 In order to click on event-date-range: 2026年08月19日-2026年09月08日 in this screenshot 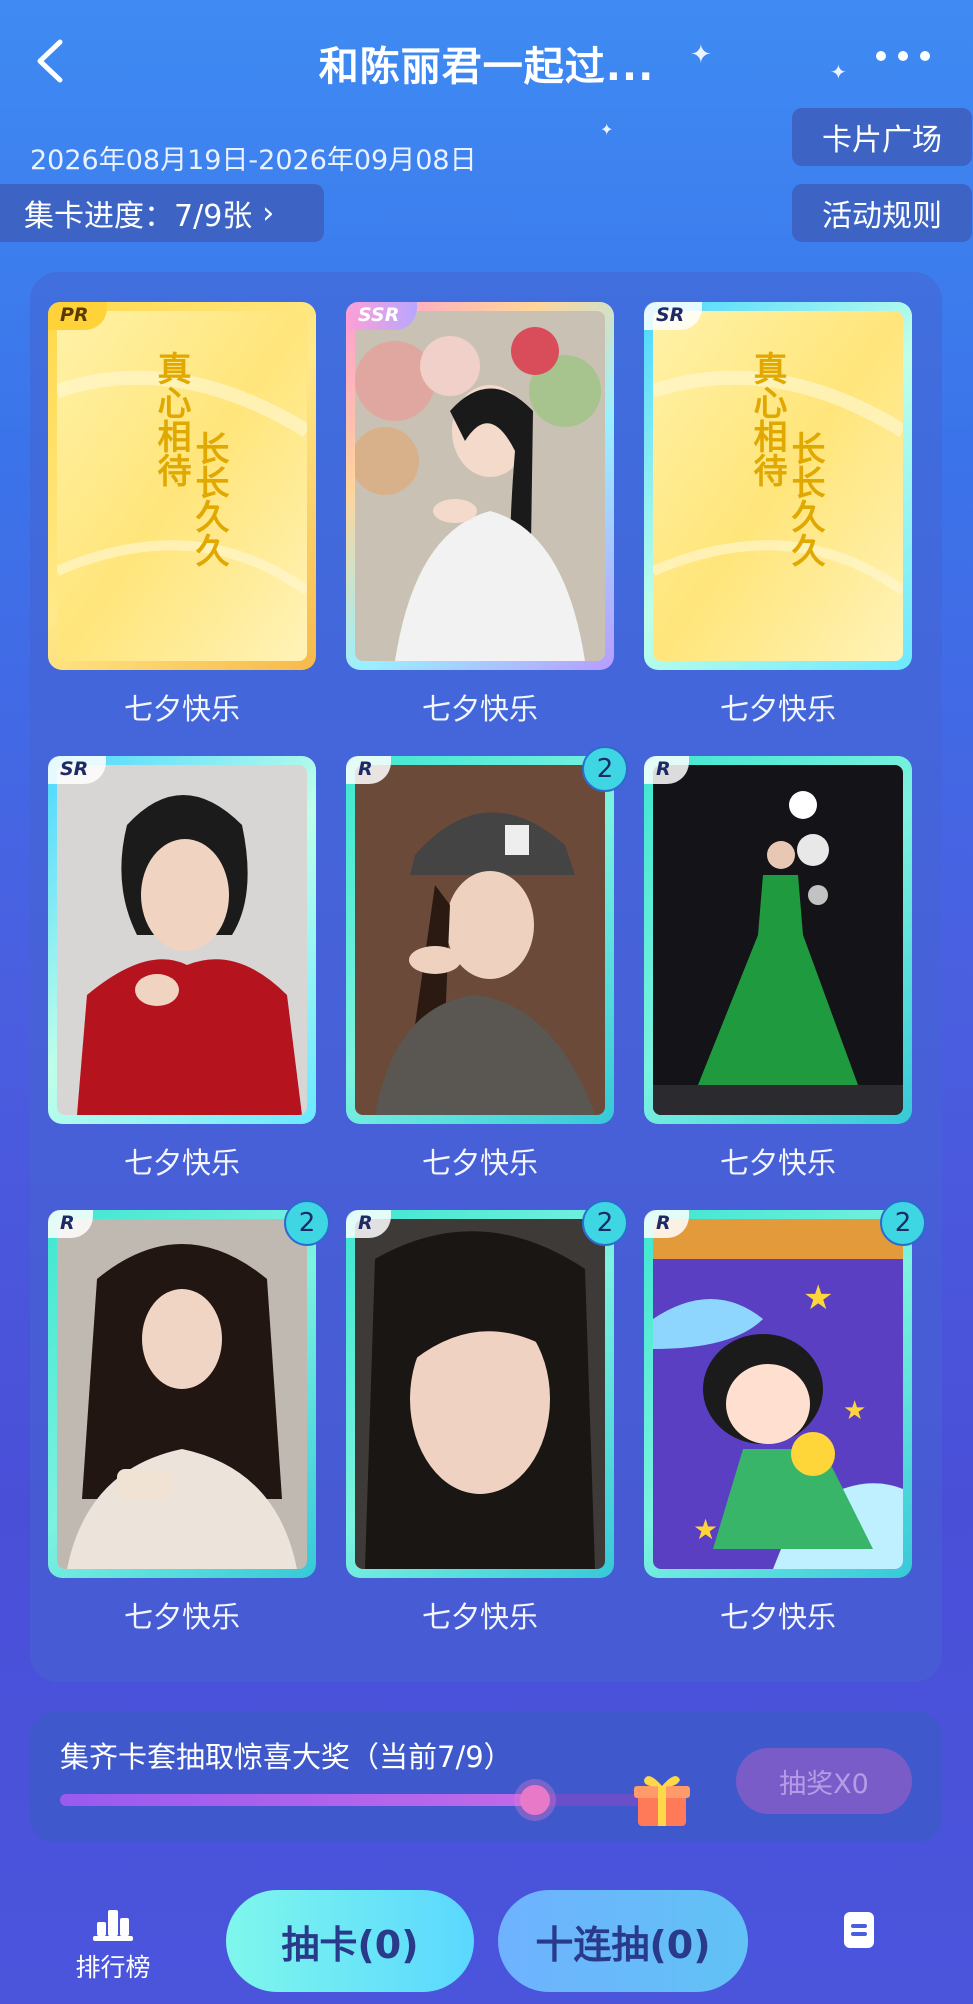, I will do `click(253, 160)`.